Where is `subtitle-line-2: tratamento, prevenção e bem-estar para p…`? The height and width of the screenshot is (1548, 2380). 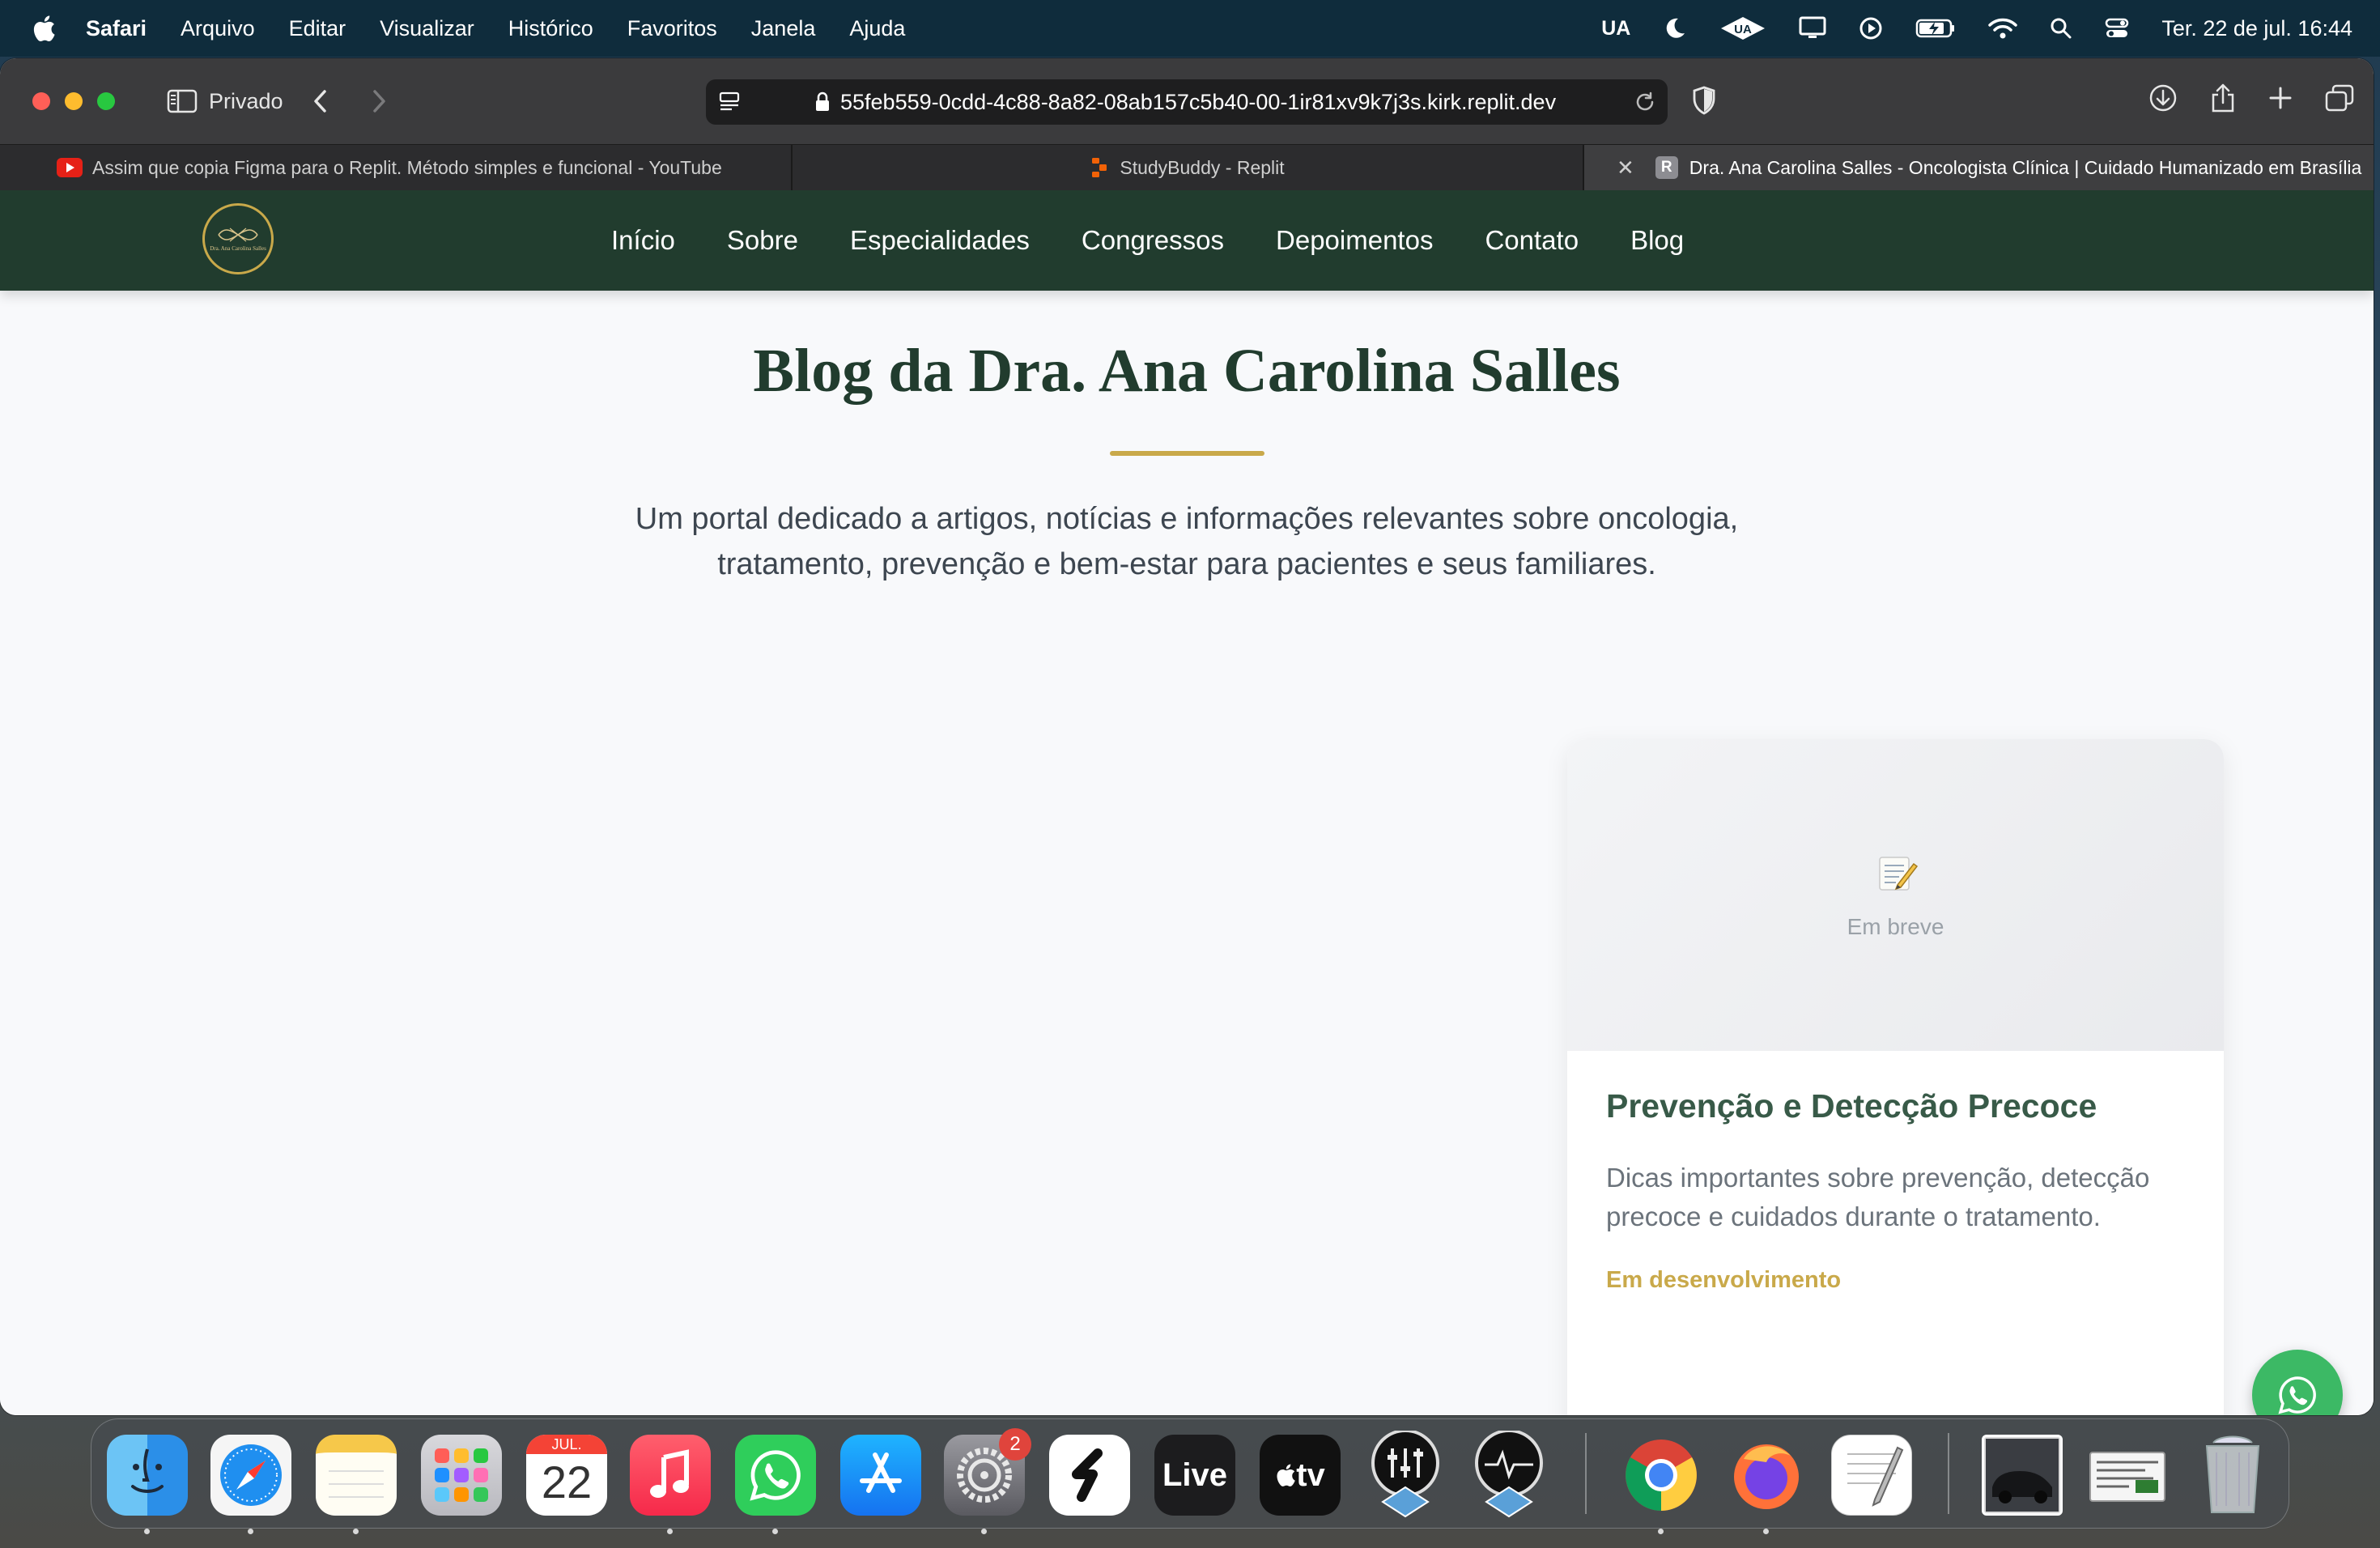
subtitle-line-2: tratamento, prevenção e bem-estar para p… is located at coordinates (1186, 564).